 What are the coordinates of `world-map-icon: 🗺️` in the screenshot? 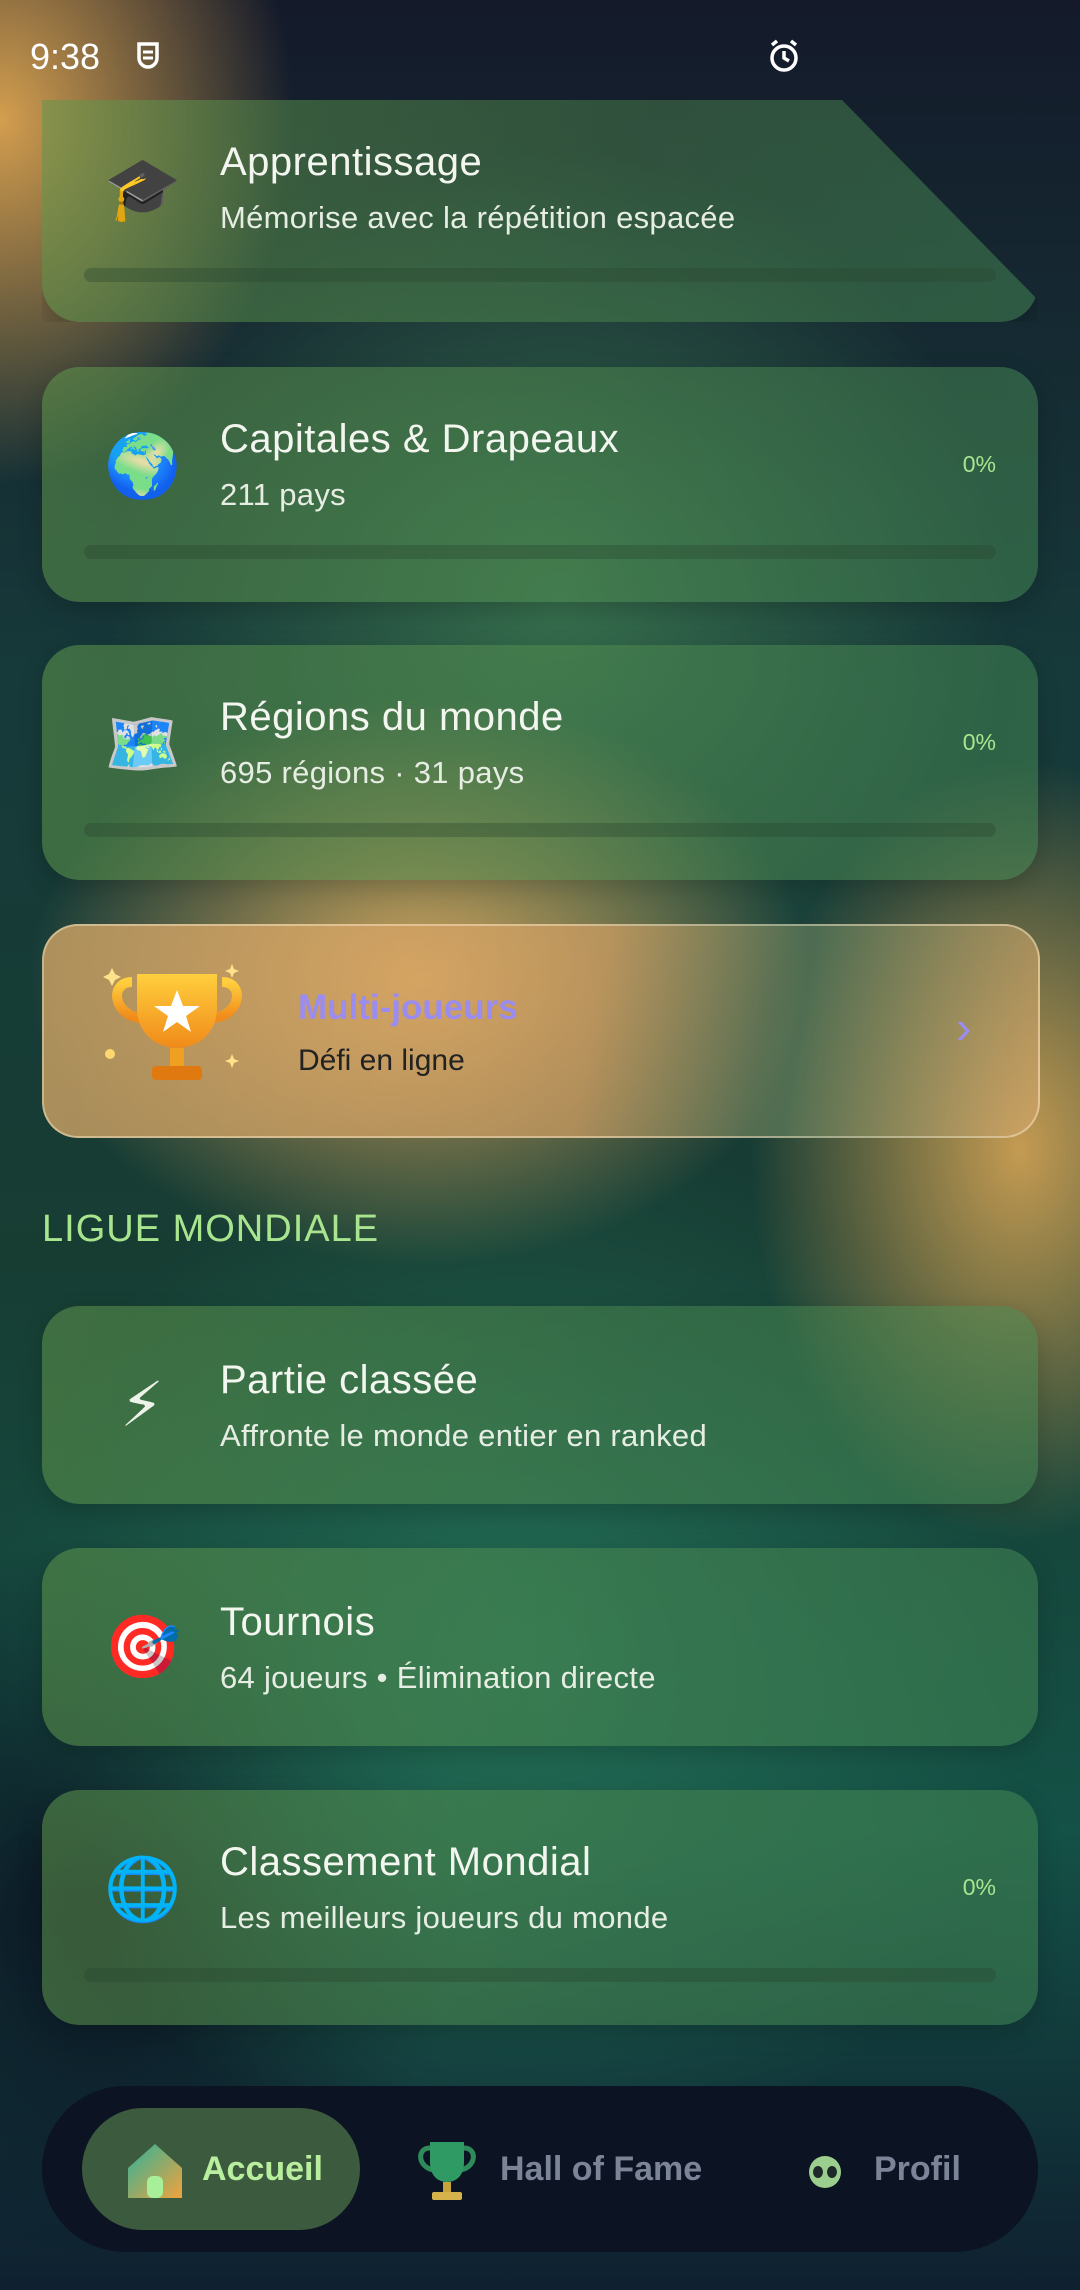 It's located at (143, 744).